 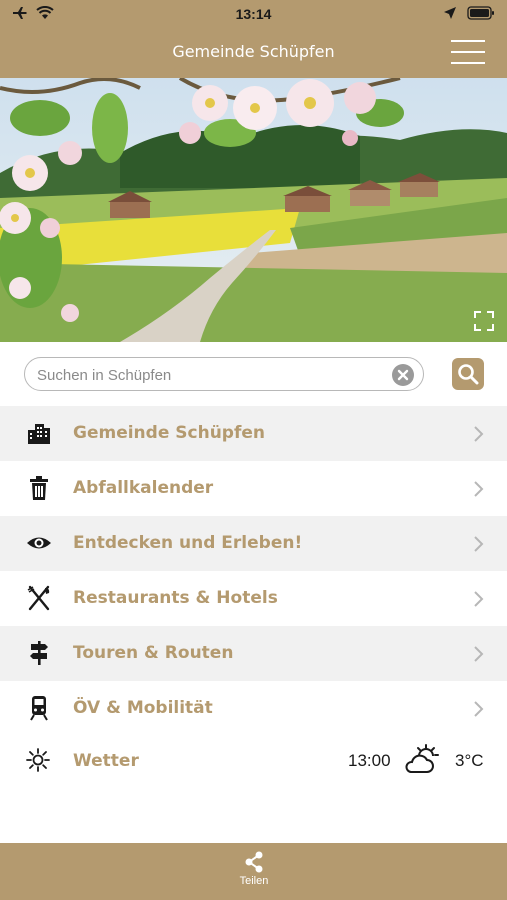 I want to click on weather-label: Wetter, so click(x=106, y=761).